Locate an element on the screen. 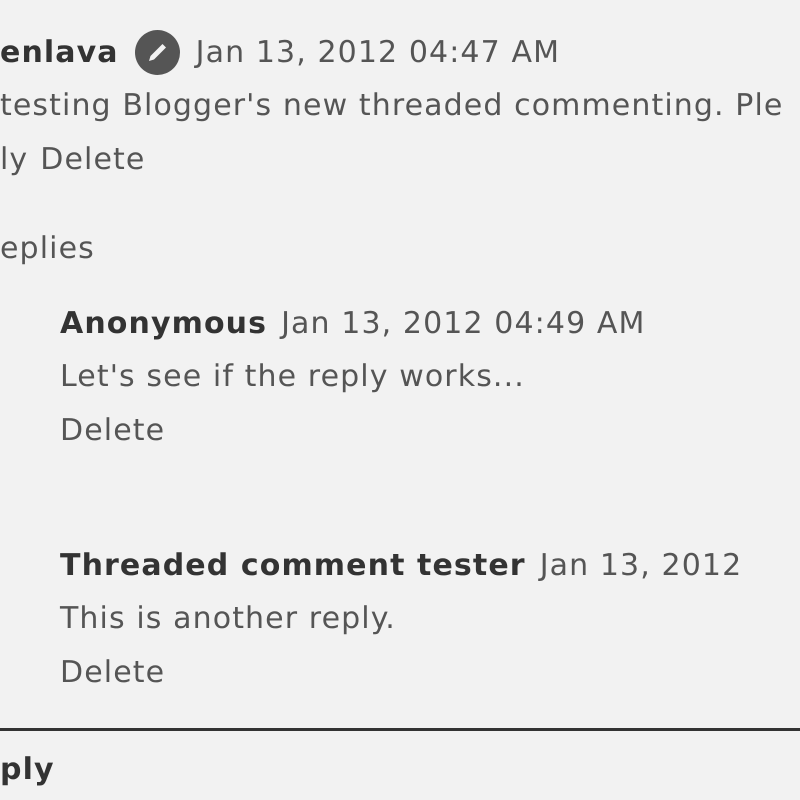  reply-link: ply is located at coordinates (27, 769).